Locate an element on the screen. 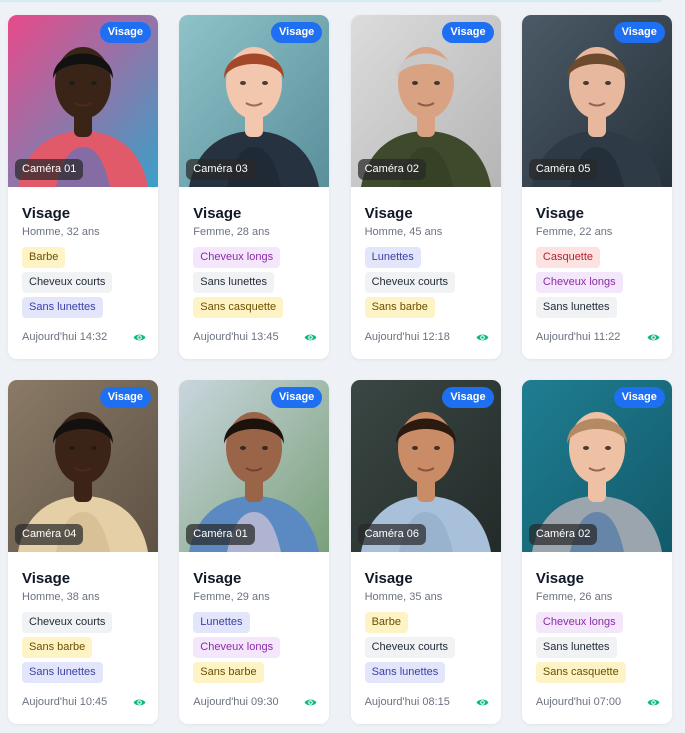 Image resolution: width=685 pixels, height=733 pixels. attribute-tags: Casquette Cheveux longs Sans lunettes is located at coordinates (596, 282).